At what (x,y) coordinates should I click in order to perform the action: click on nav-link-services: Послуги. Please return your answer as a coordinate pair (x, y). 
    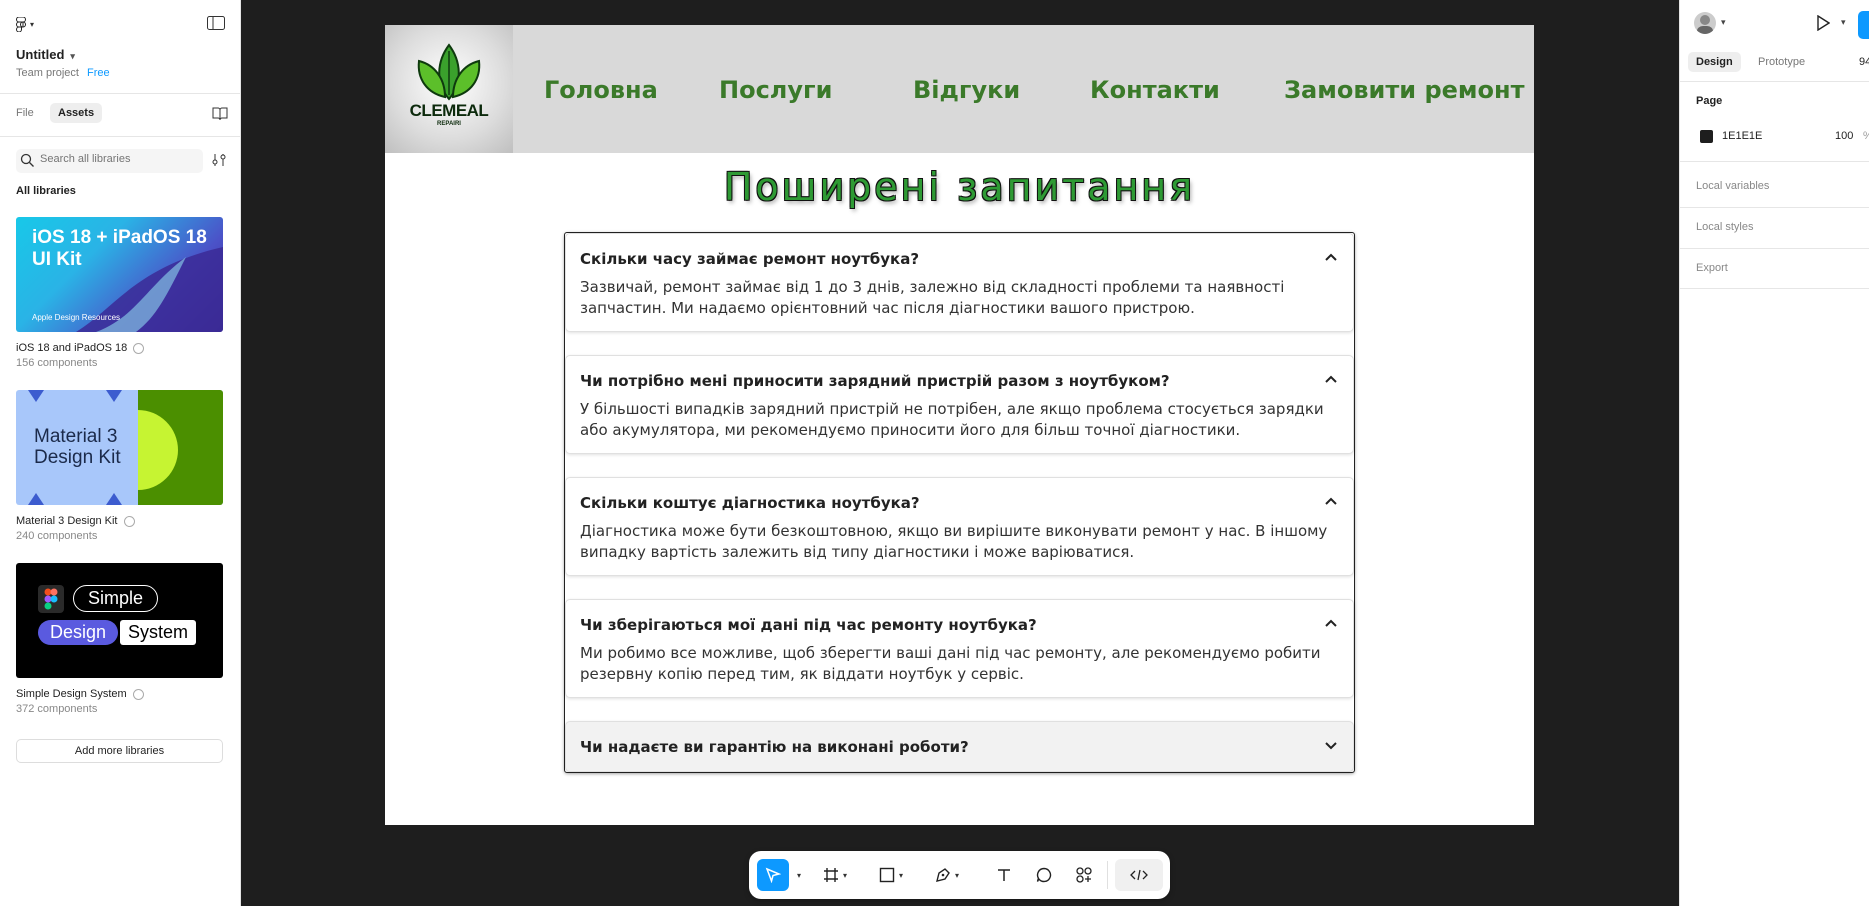
    Looking at the image, I should click on (775, 90).